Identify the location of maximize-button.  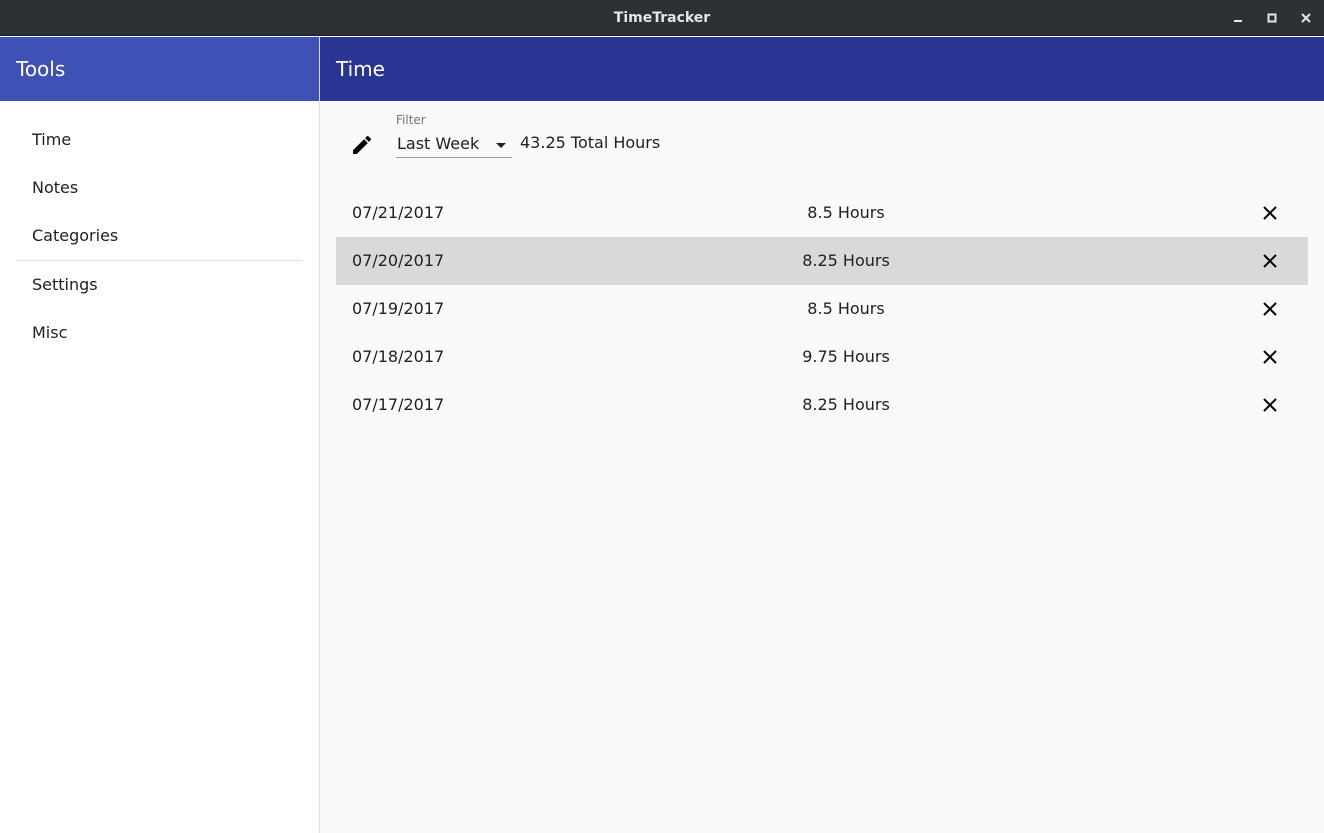
(1272, 18).